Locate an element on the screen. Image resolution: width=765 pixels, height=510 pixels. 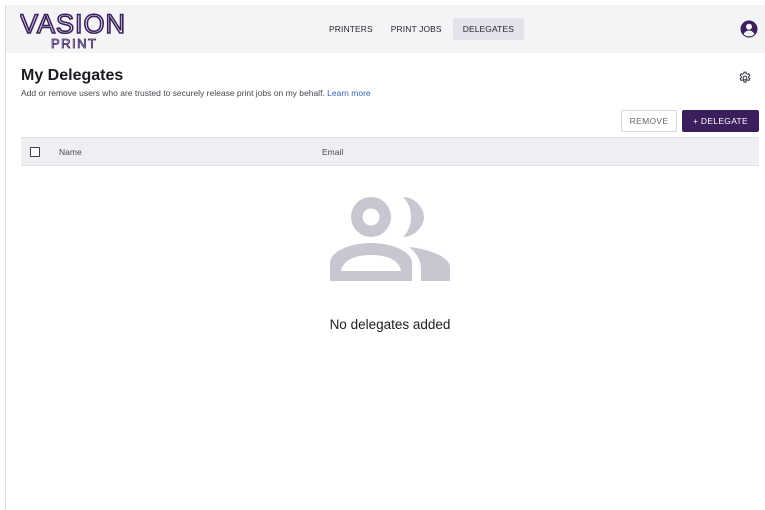
table-header: Name Email is located at coordinates (390, 151).